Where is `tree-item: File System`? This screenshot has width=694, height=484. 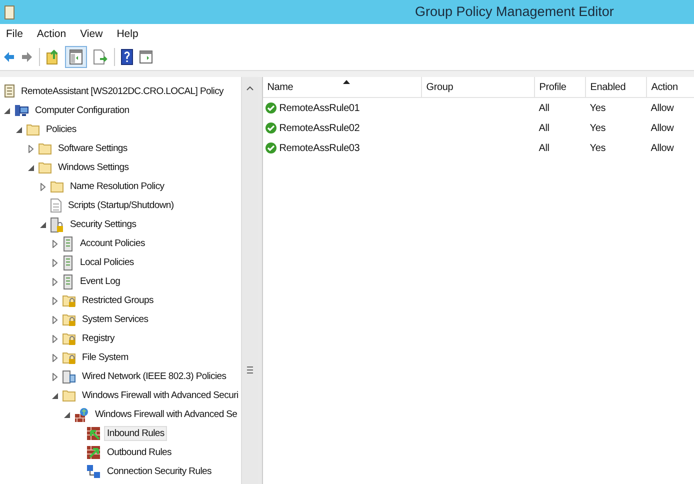 tree-item: File System is located at coordinates (105, 357).